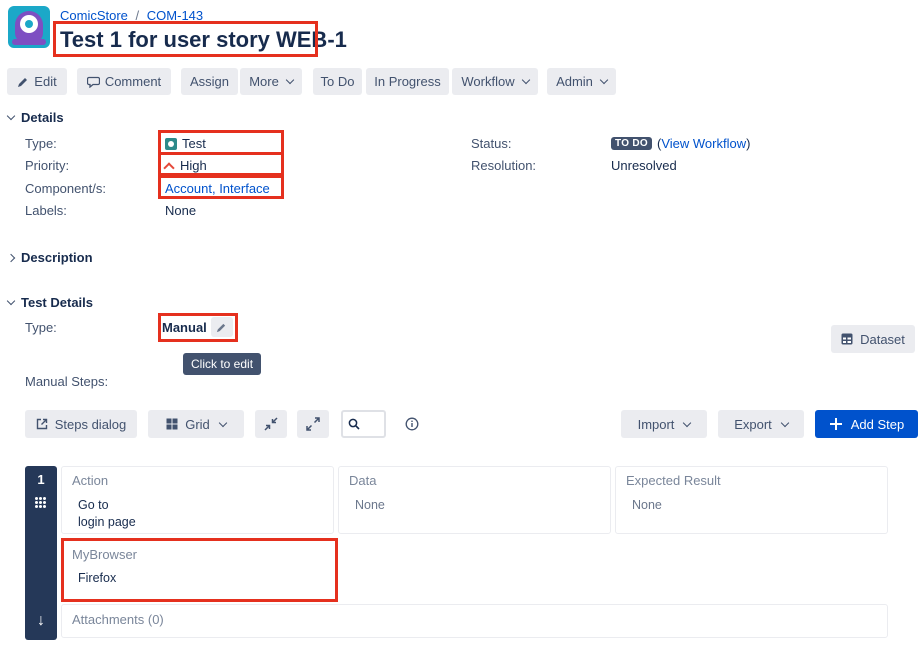 This screenshot has width=923, height=650. I want to click on export-label: Export, so click(753, 424).